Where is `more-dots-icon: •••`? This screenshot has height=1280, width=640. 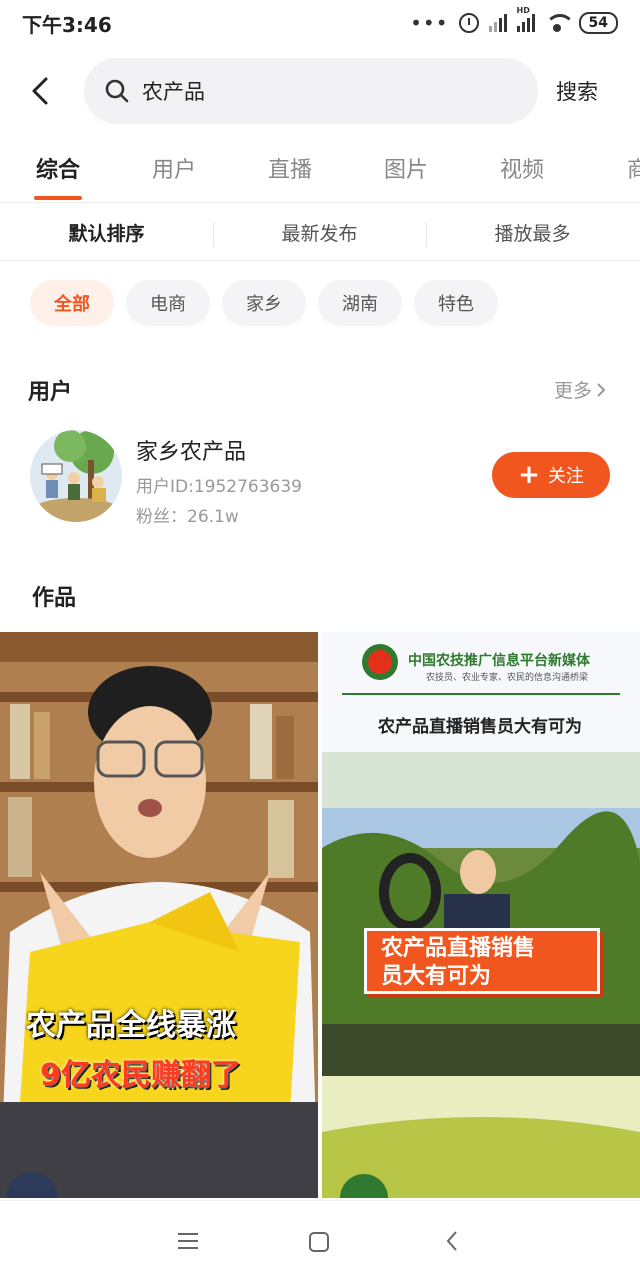 more-dots-icon: ••• is located at coordinates (429, 23).